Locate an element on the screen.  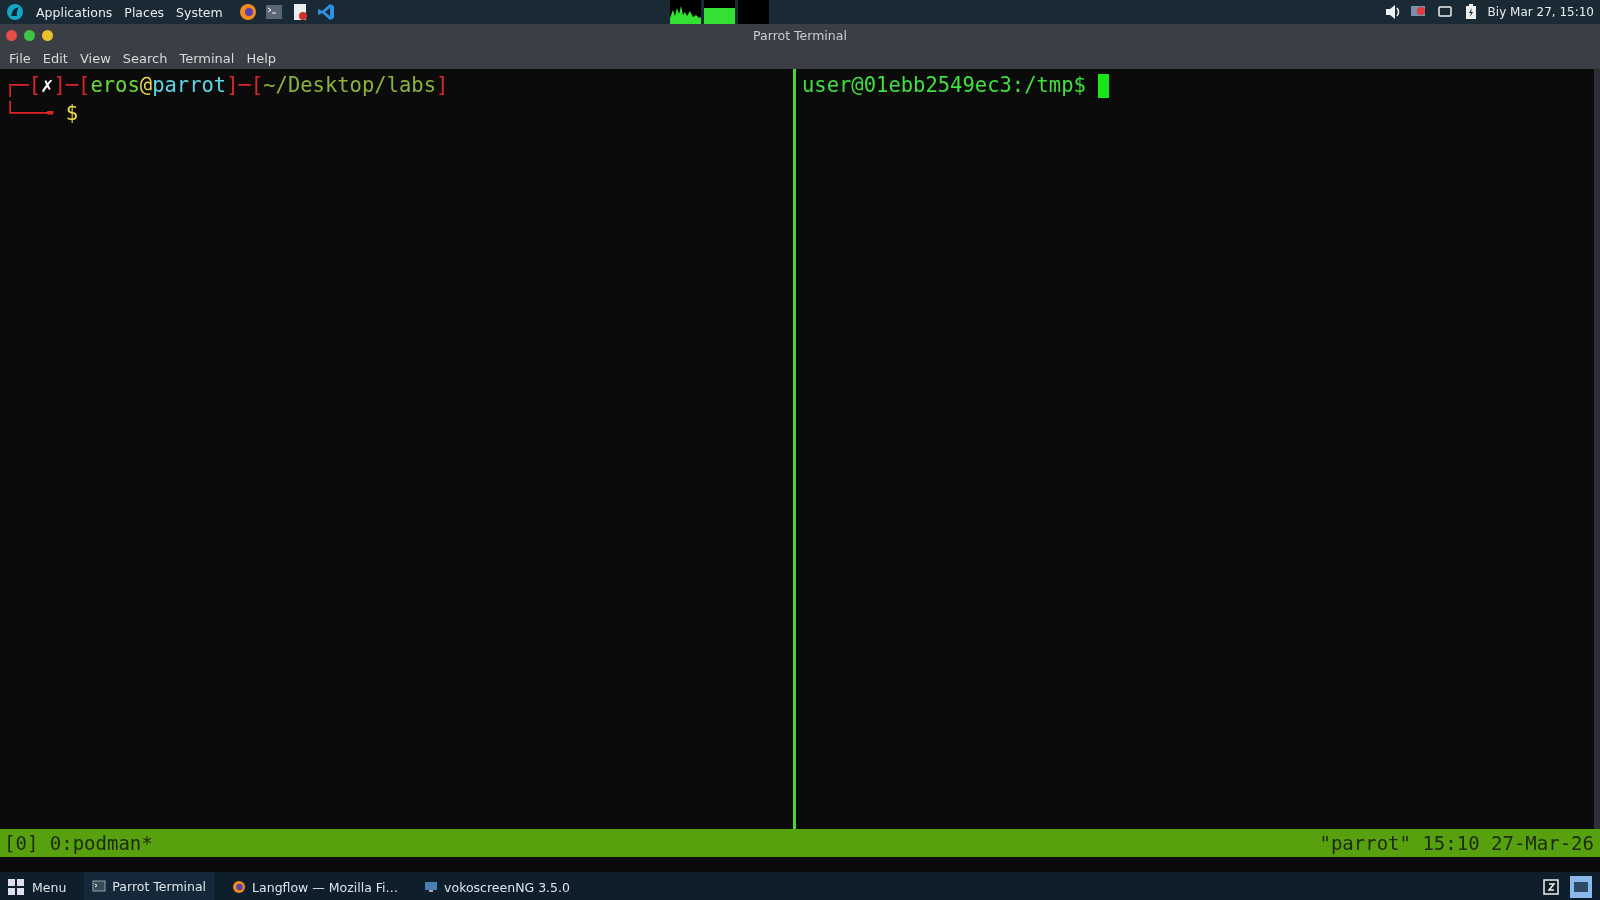
maximize-button is located at coordinates (29, 35).